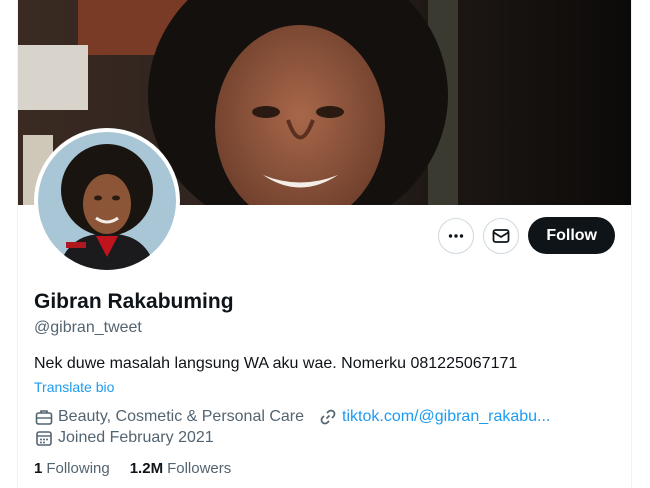  I want to click on translate-bio-link: Translate bio, so click(74, 387).